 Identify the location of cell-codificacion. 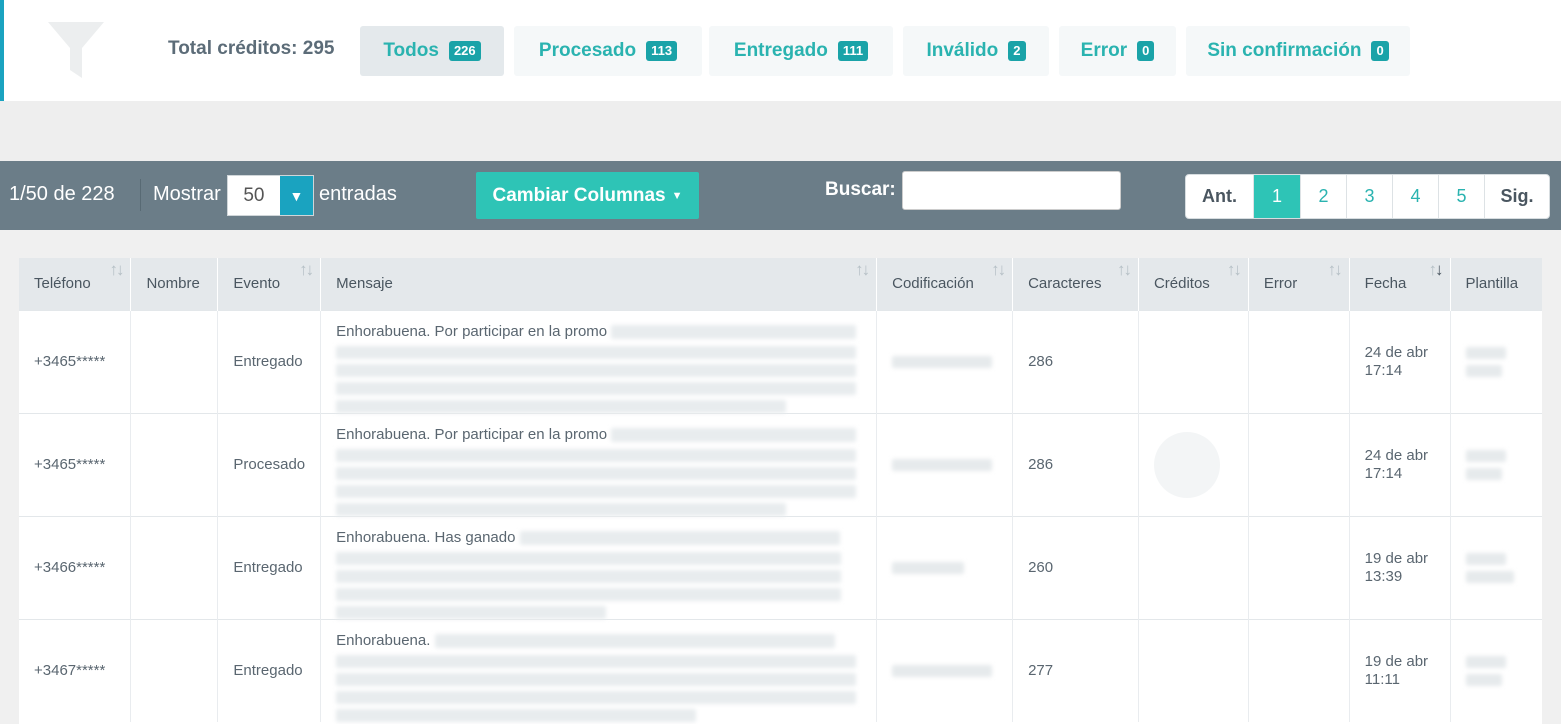
(945, 361).